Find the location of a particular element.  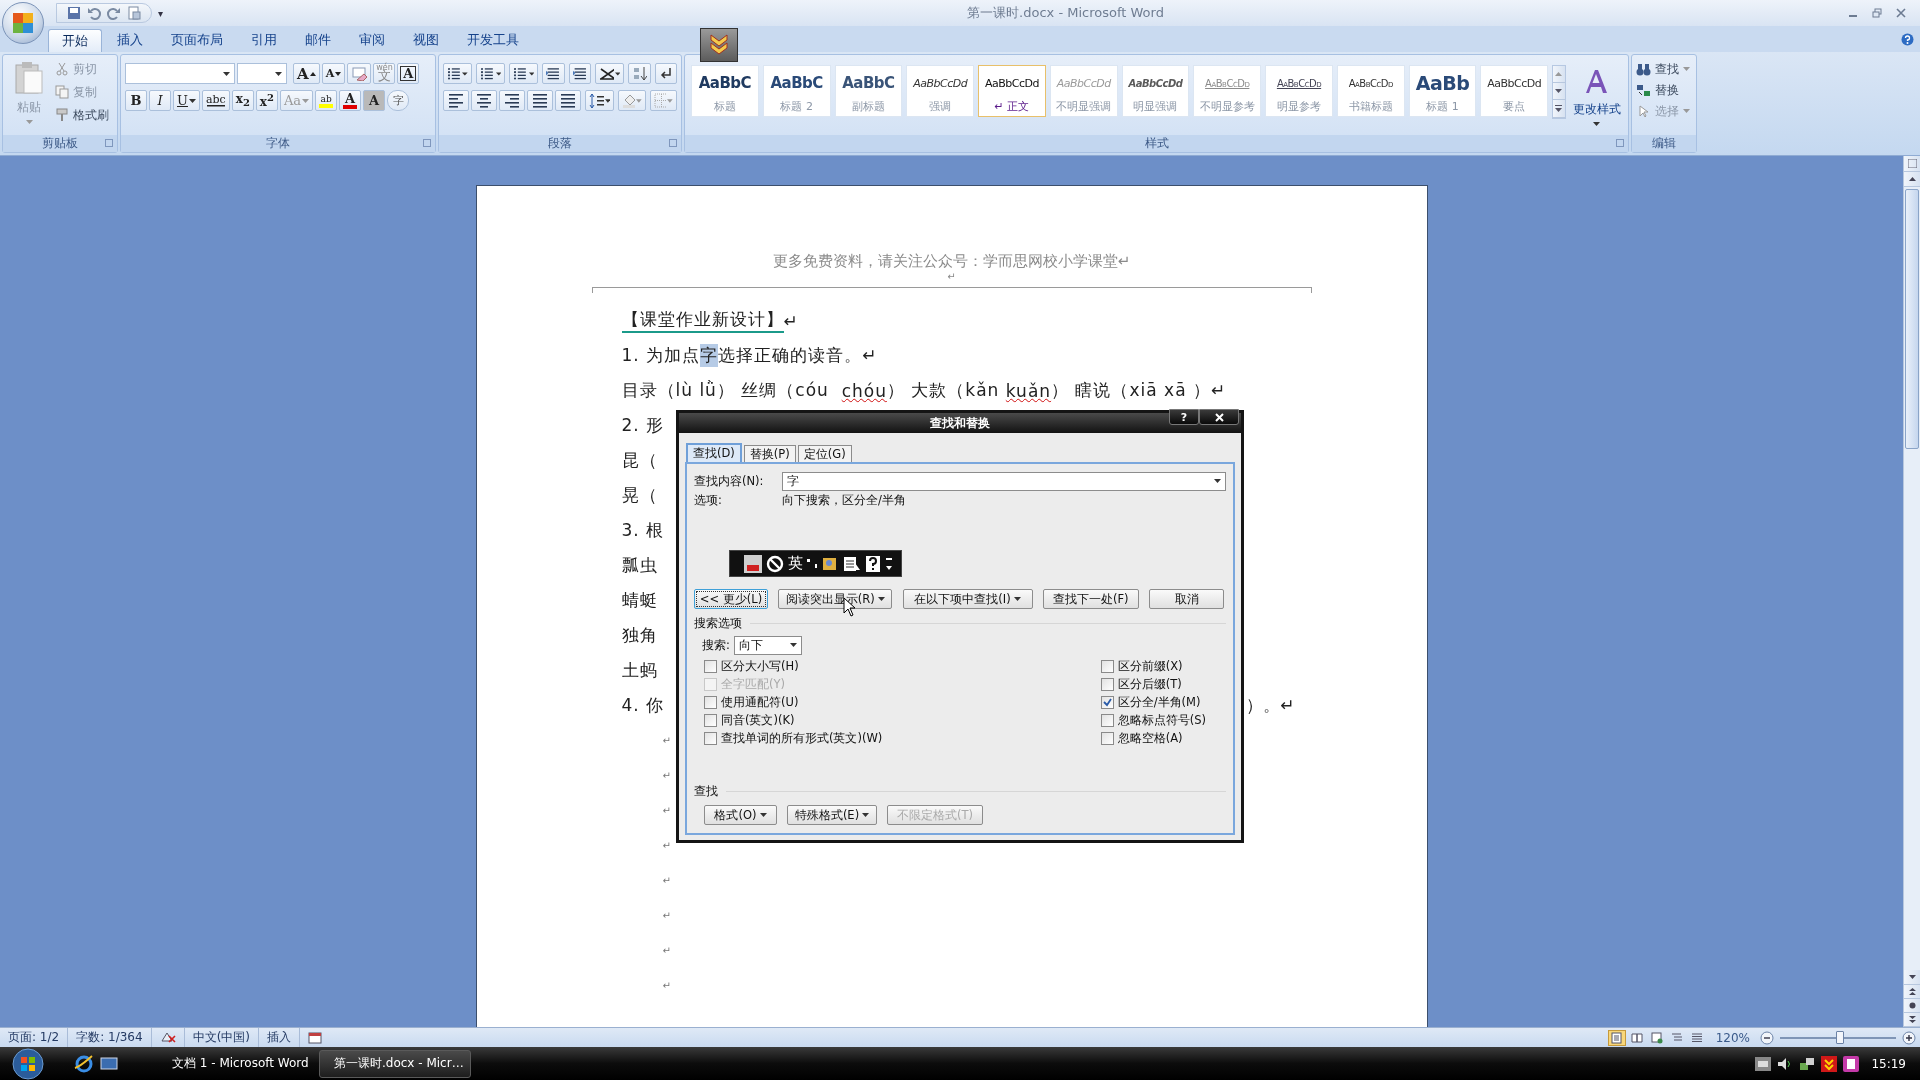

asian-layout-button is located at coordinates (610, 73).